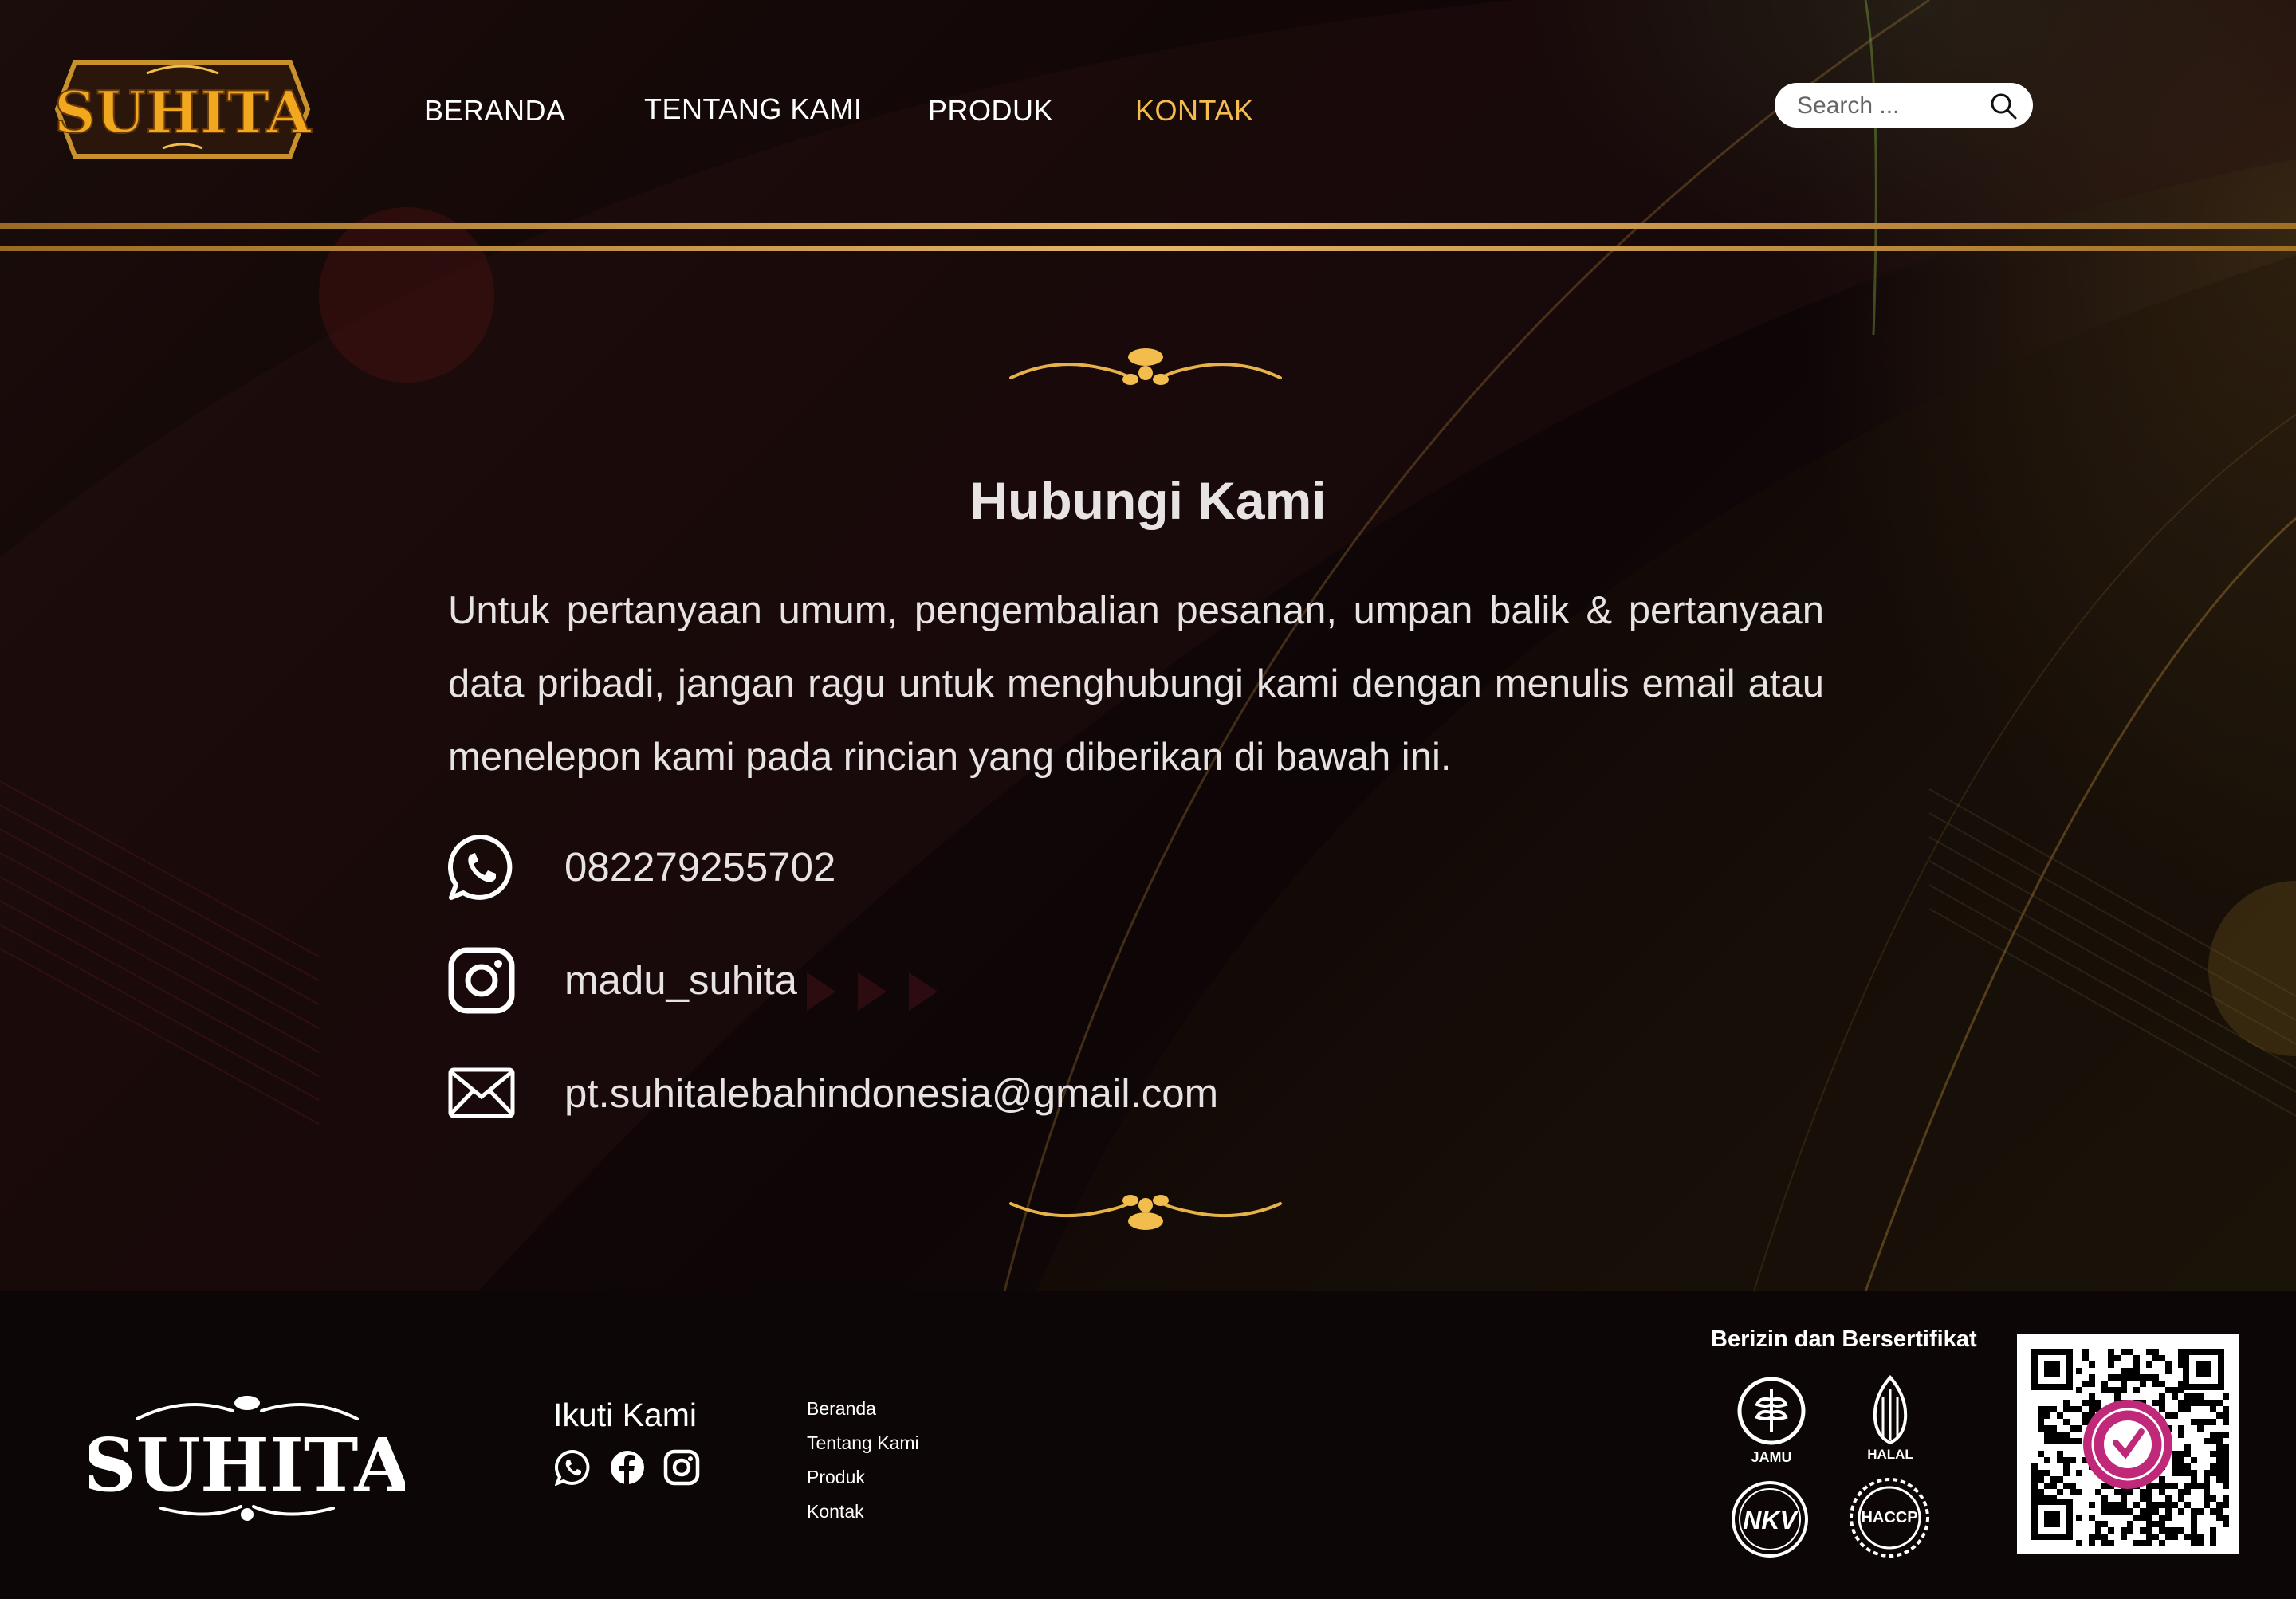 This screenshot has width=2296, height=1599. I want to click on follow-us-title: Ikuti Kami, so click(625, 1415).